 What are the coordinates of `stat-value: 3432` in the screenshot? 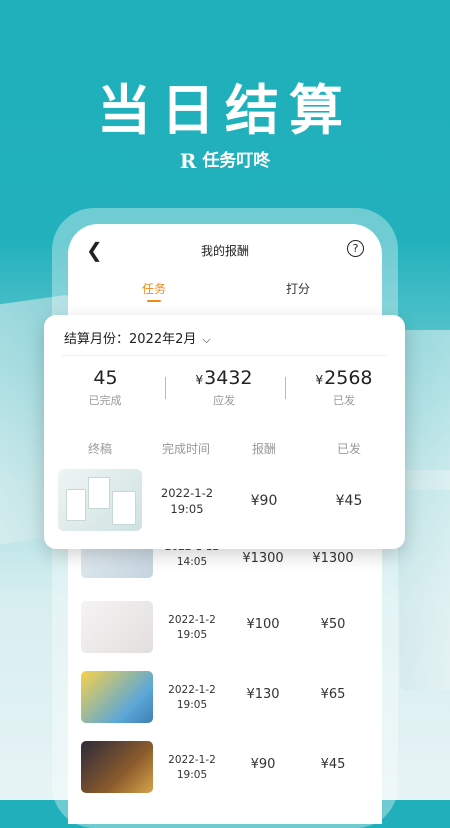 It's located at (228, 378).